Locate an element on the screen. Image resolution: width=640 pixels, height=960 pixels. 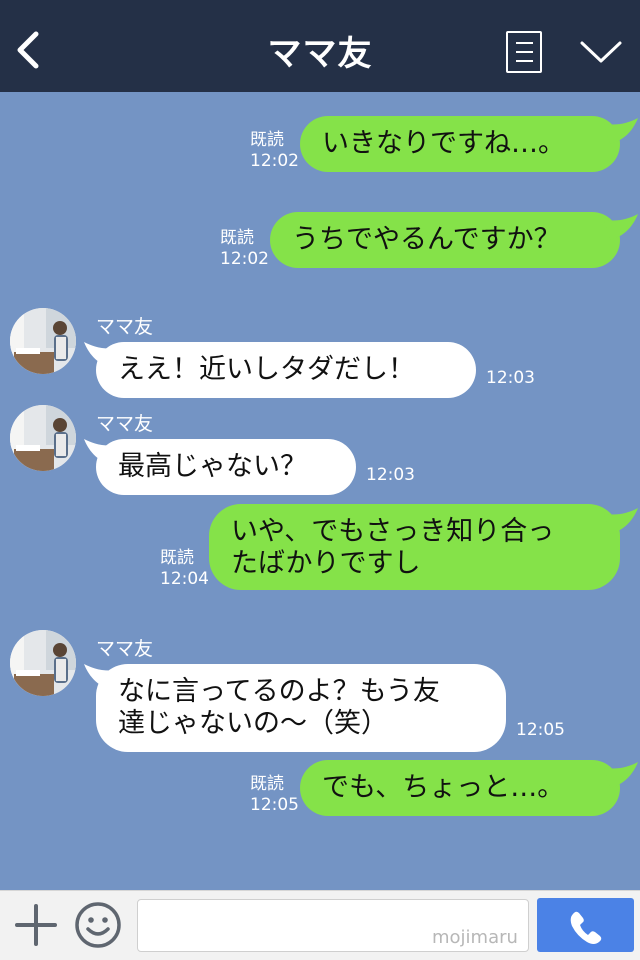
message-row-sent: 既読 12:05 でも、ちょっと…。 is located at coordinates (320, 788).